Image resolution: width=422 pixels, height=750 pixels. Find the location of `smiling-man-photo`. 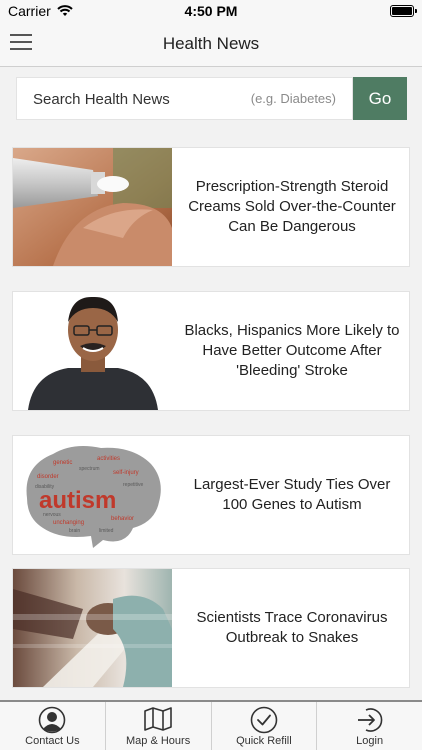

smiling-man-photo is located at coordinates (92, 351).